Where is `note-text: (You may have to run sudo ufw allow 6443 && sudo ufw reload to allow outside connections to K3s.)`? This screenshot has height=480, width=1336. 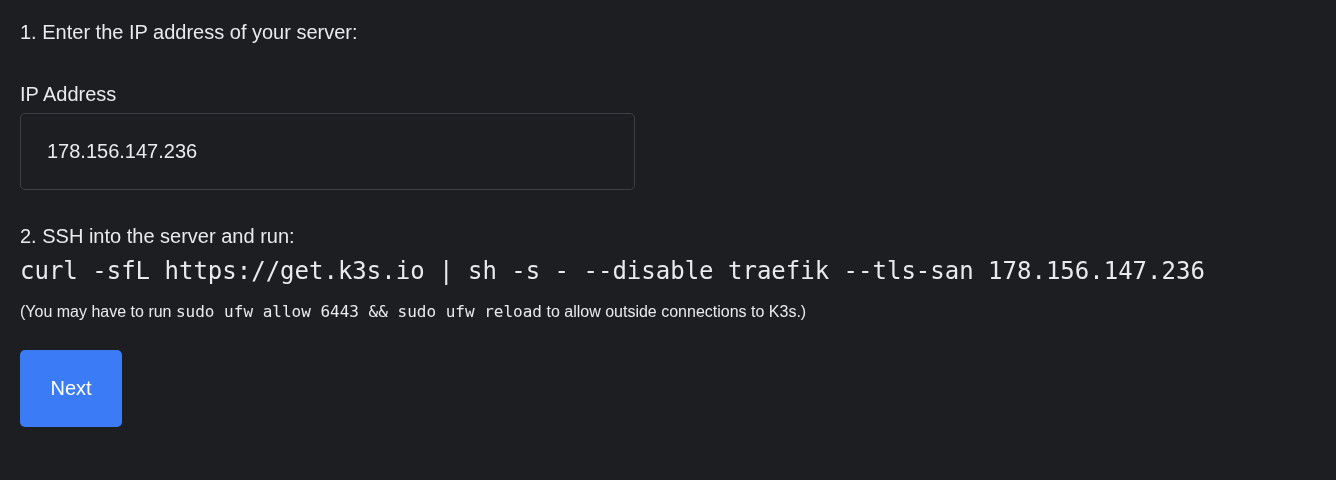
note-text: (You may have to run sudo ufw allow 6443 && sudo ufw reload to allow outside connections to K3s.) is located at coordinates (414, 312).